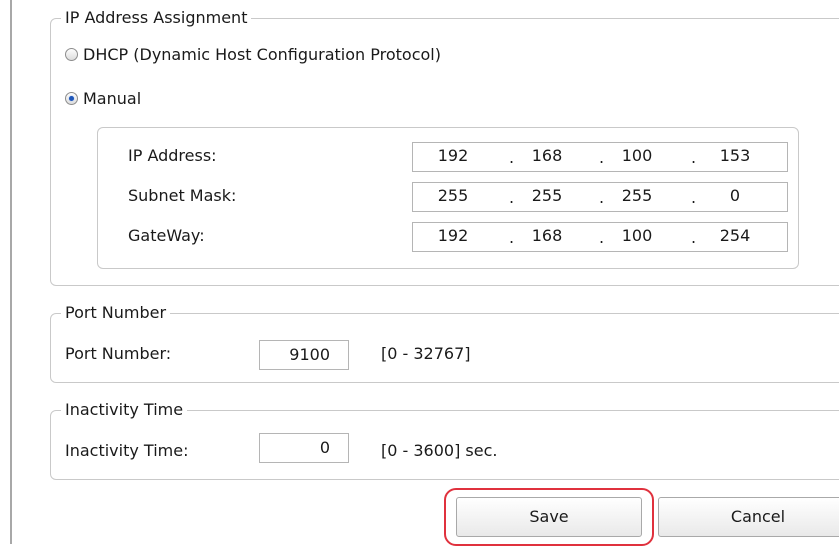 The image size is (839, 546). What do you see at coordinates (439, 450) in the screenshot?
I see `inactivity-time-range: [0 - 3600] sec.` at bounding box center [439, 450].